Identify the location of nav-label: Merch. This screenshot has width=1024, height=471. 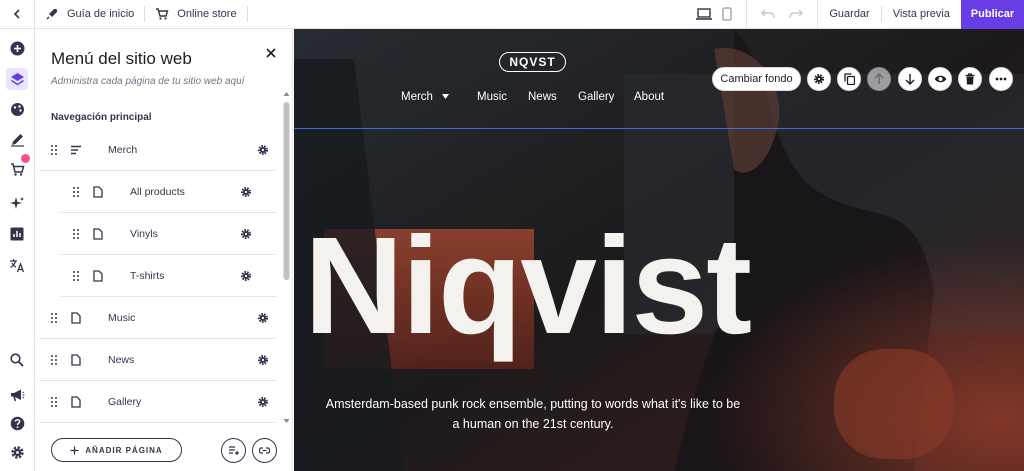
(417, 97).